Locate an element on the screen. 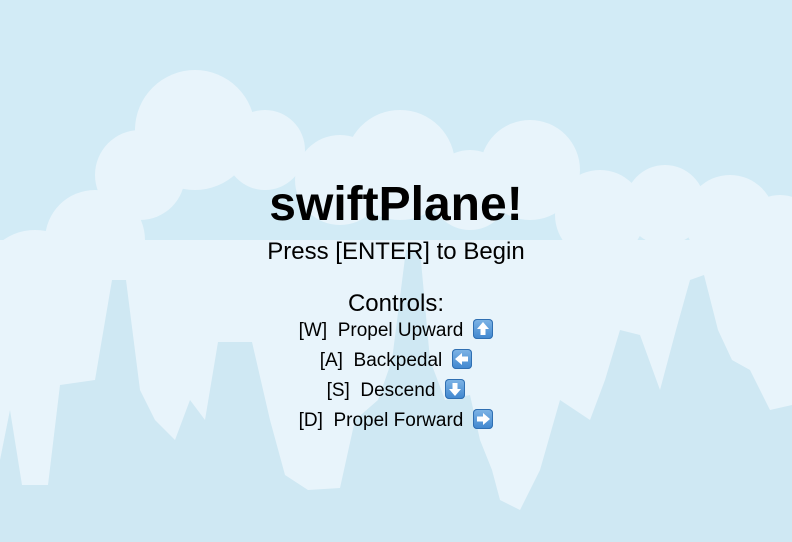  control-key: [A] is located at coordinates (331, 360).